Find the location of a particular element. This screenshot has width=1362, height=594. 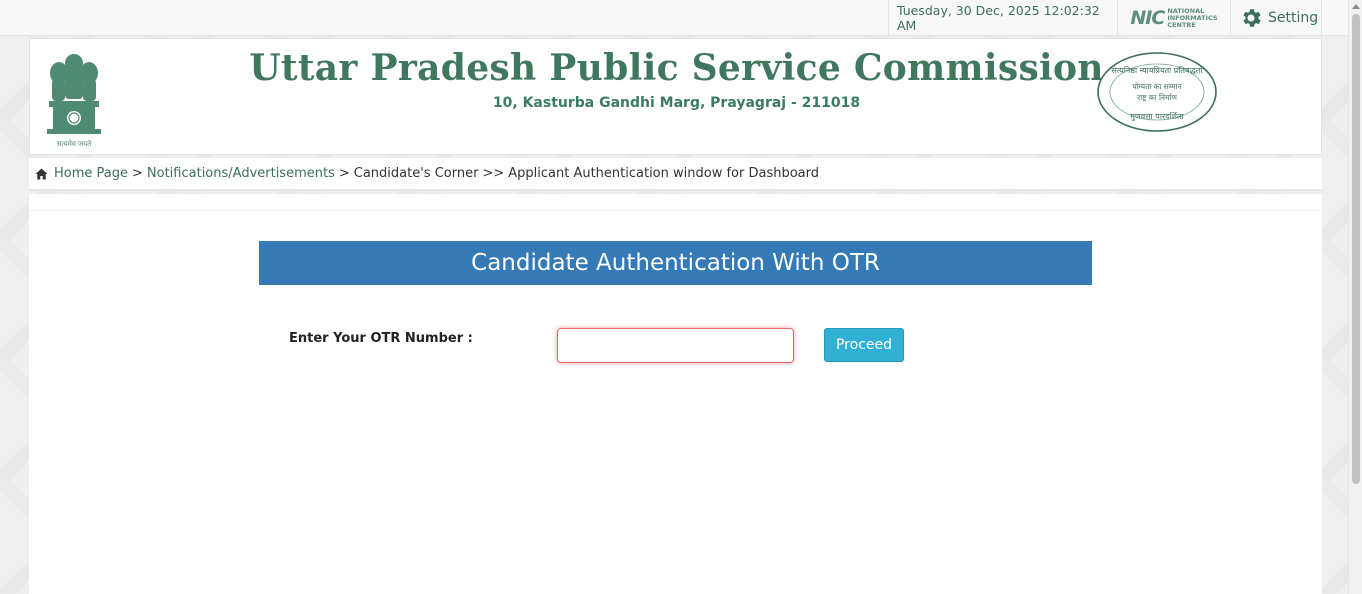

nic-logo: NIC NATIONAL INFORMATICS CENTRE is located at coordinates (1173, 18).